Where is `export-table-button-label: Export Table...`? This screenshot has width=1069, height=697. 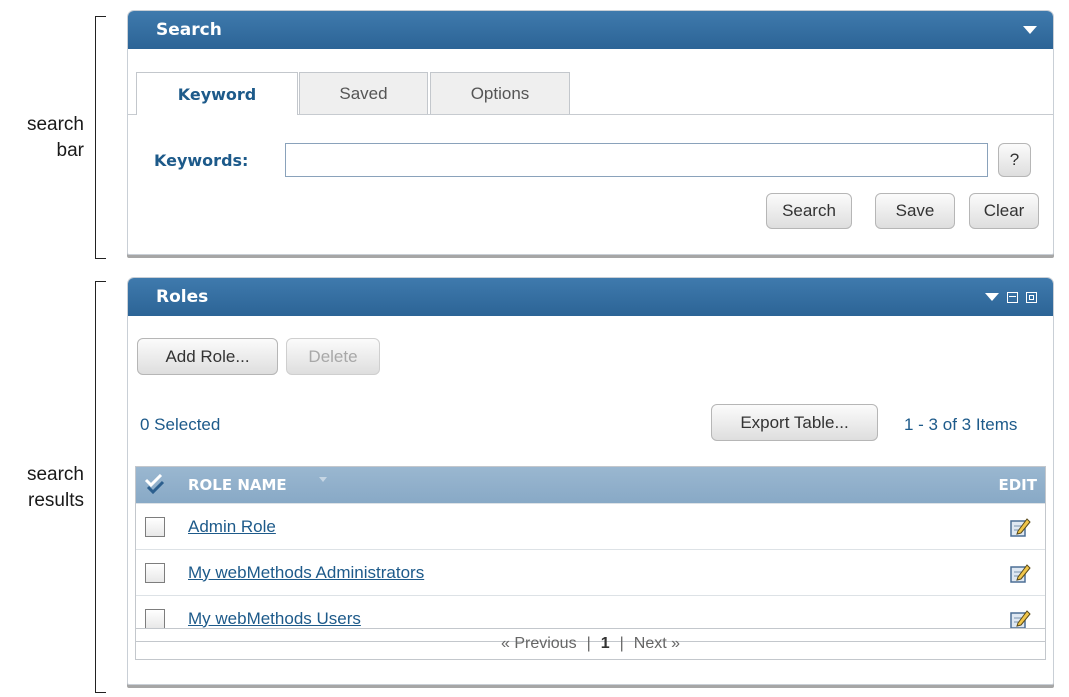 export-table-button-label: Export Table... is located at coordinates (794, 422).